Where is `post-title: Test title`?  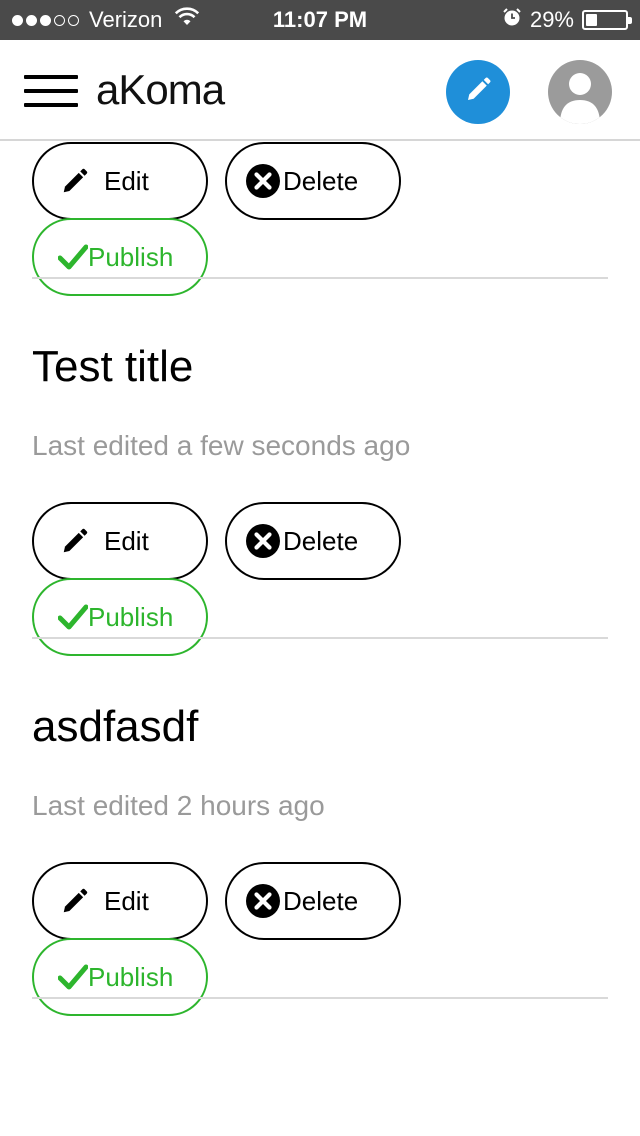 post-title: Test title is located at coordinates (112, 367).